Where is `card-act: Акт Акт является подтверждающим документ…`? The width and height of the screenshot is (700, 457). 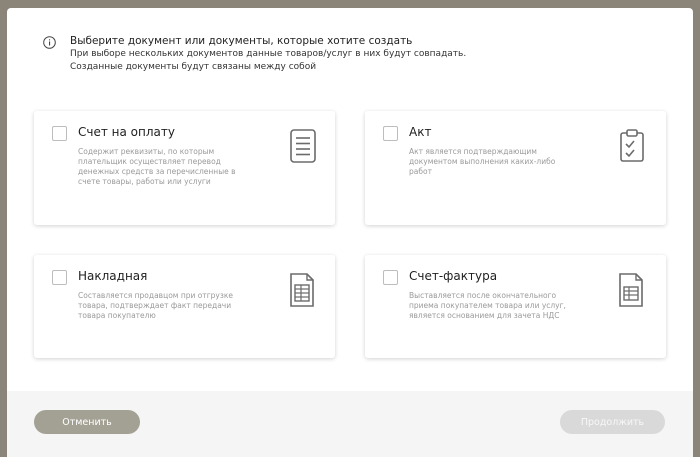 card-act: Акт Акт является подтверждающим документ… is located at coordinates (515, 168).